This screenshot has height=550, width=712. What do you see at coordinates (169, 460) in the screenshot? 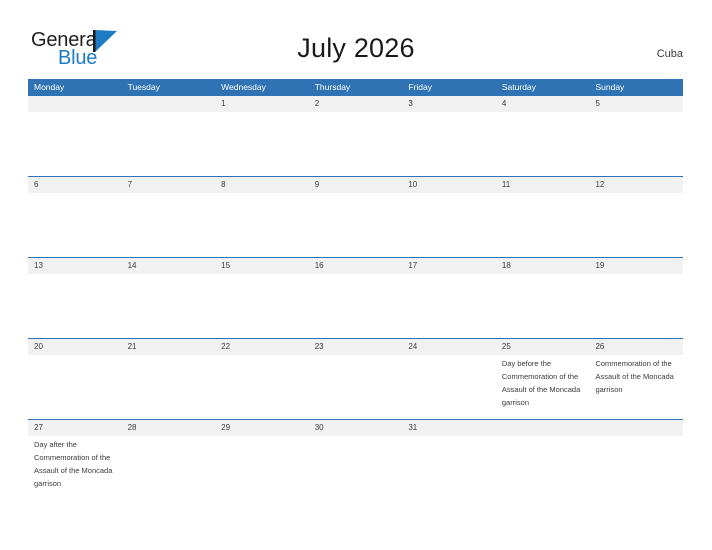
I see `calendar-day-cell: 28` at bounding box center [169, 460].